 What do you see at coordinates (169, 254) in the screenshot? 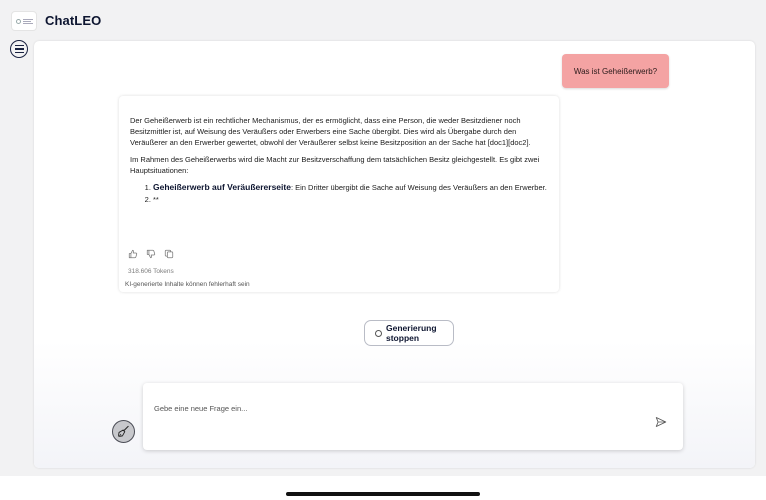
I see `copy-icon` at bounding box center [169, 254].